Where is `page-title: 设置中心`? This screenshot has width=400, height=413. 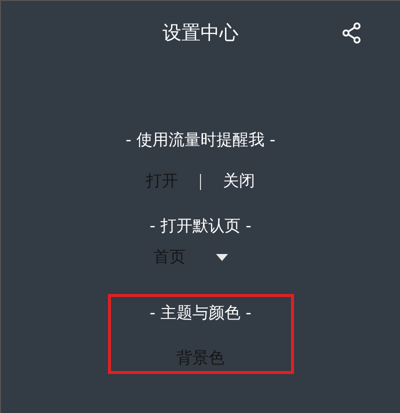
page-title: 设置中心 is located at coordinates (200, 33).